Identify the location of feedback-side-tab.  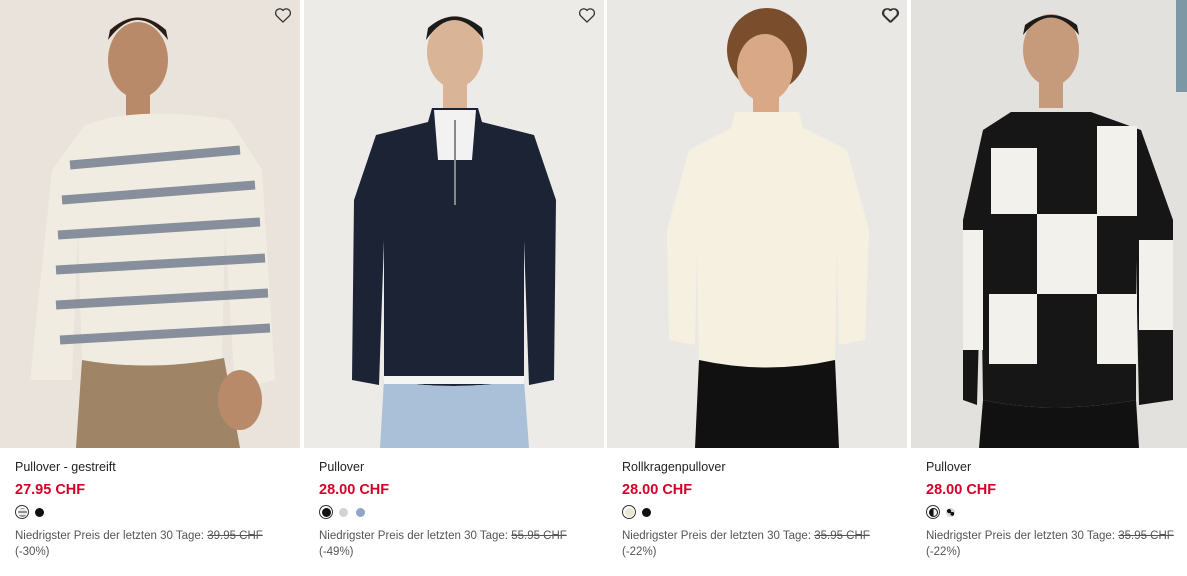
(1181, 46).